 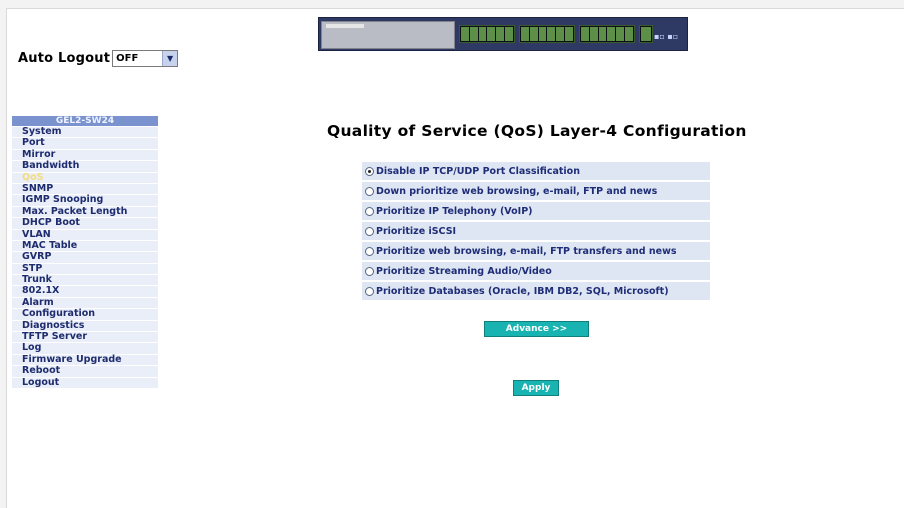 I want to click on sidebar-item-log: Log, so click(x=85, y=348).